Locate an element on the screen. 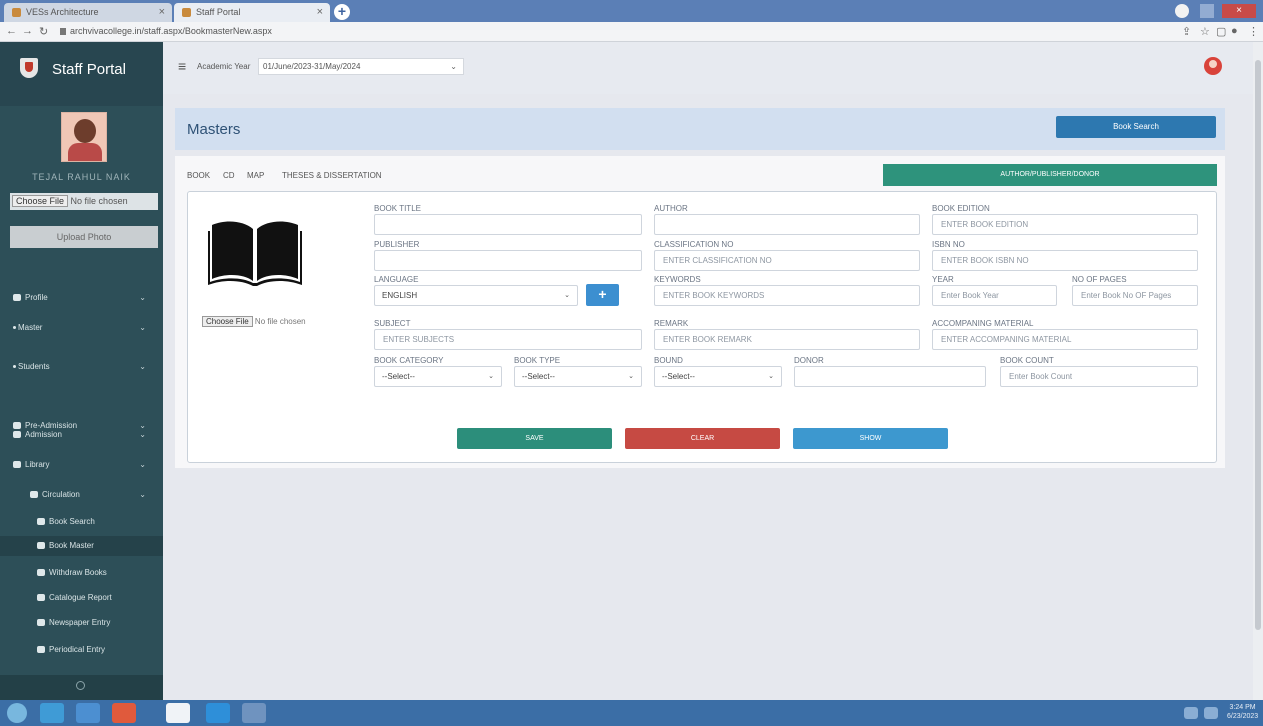  tab-cd: CD is located at coordinates (229, 175).